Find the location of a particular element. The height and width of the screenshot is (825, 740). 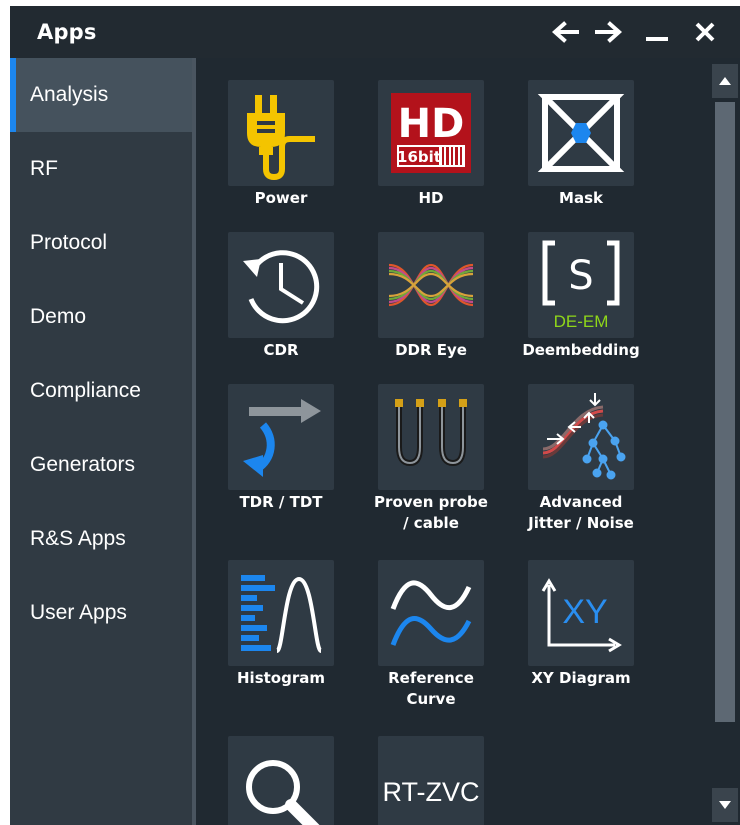

app-advanced-jitter-noise: Advanced Jitter / Noise is located at coordinates (581, 462).